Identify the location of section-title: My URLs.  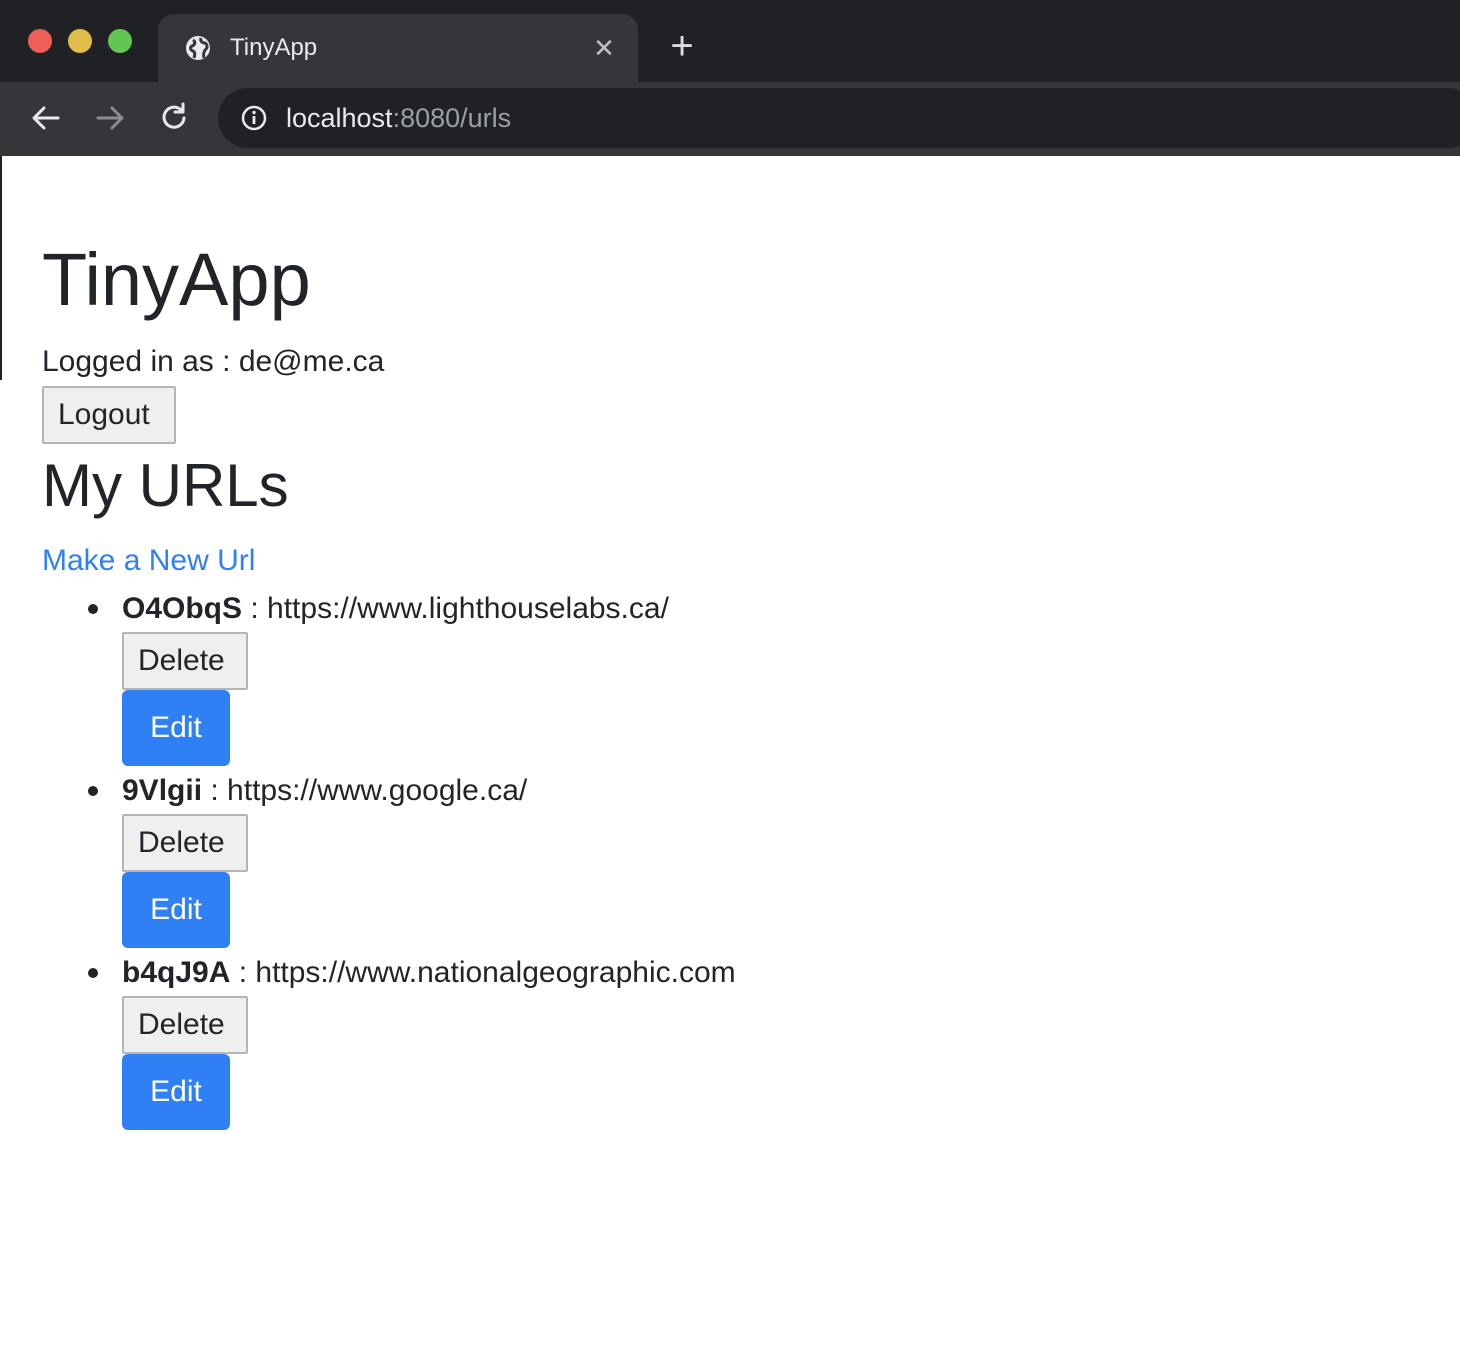
(165, 485).